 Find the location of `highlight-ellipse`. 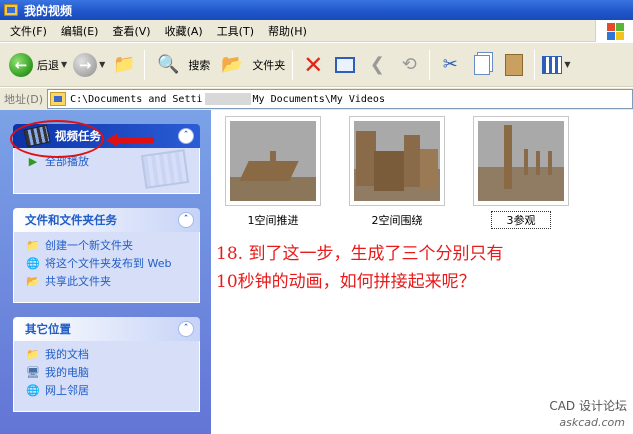

highlight-ellipse is located at coordinates (57, 139).